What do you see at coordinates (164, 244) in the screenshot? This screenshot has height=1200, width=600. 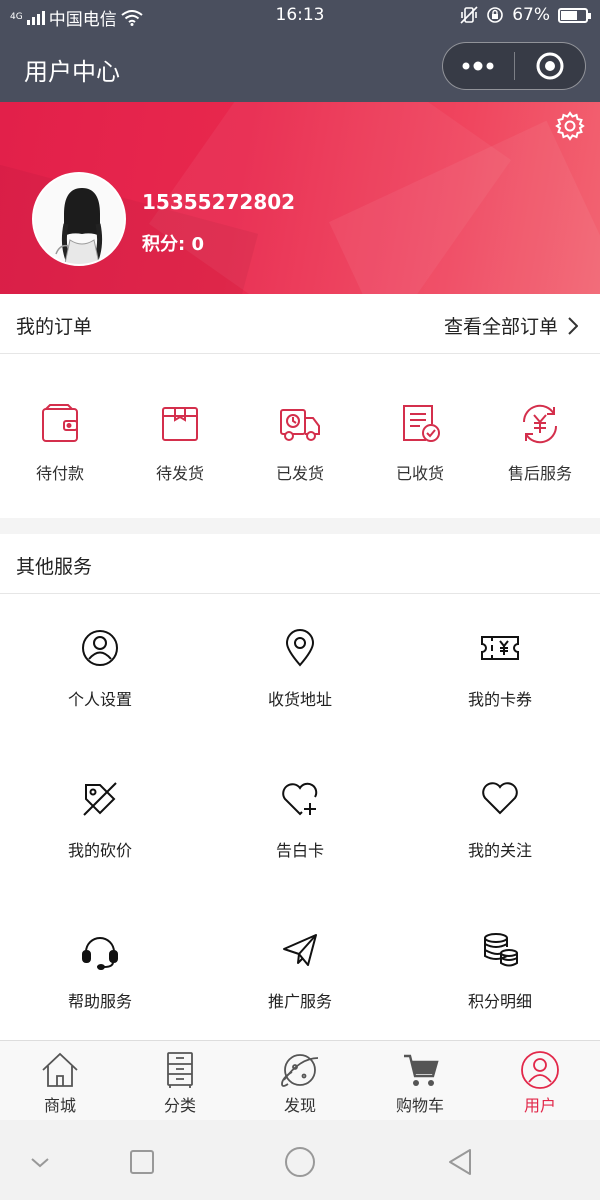 I see `points-label: 积分:` at bounding box center [164, 244].